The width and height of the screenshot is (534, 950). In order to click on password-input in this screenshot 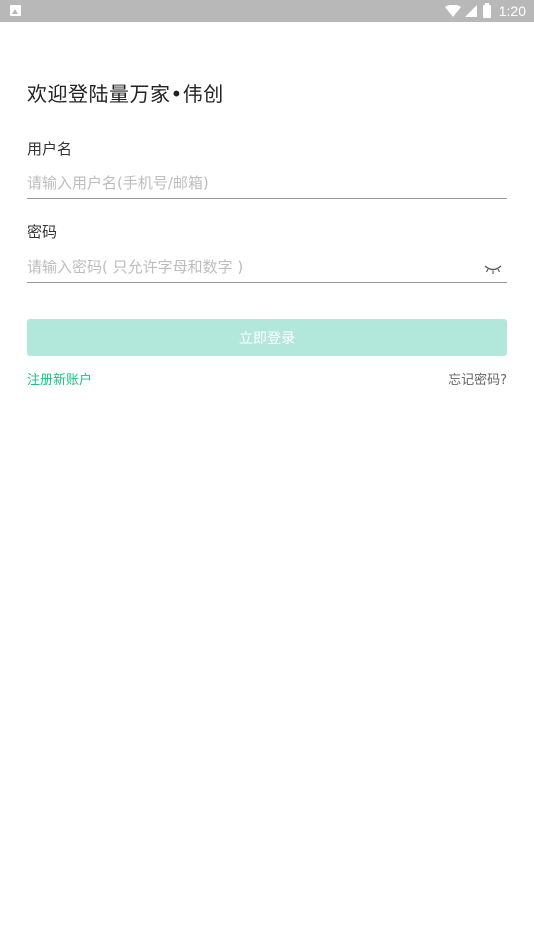, I will do `click(267, 267)`.